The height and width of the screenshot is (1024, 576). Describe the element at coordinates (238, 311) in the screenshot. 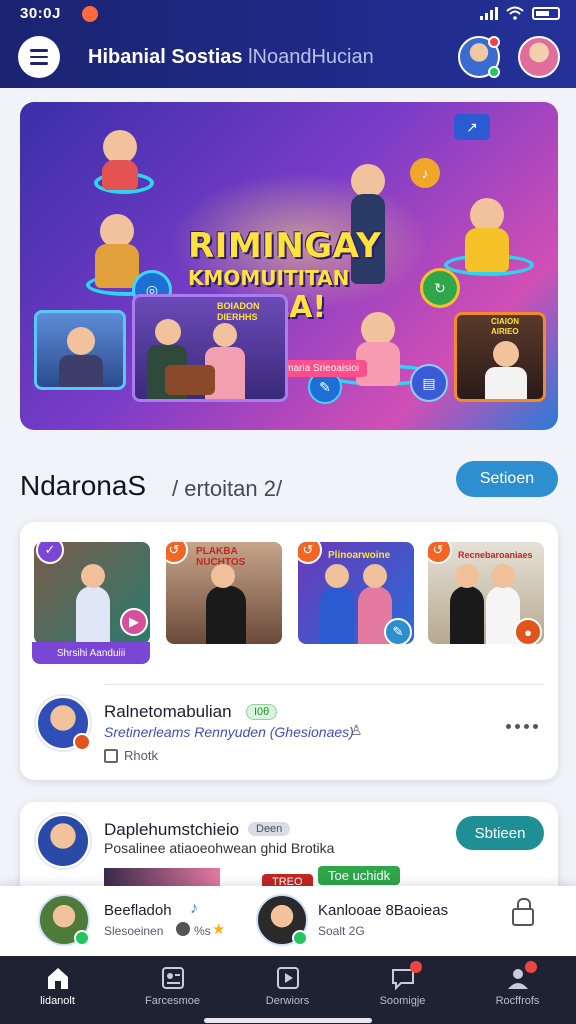

I see `band-photo-label: BOIADON DIERHHS` at that location.